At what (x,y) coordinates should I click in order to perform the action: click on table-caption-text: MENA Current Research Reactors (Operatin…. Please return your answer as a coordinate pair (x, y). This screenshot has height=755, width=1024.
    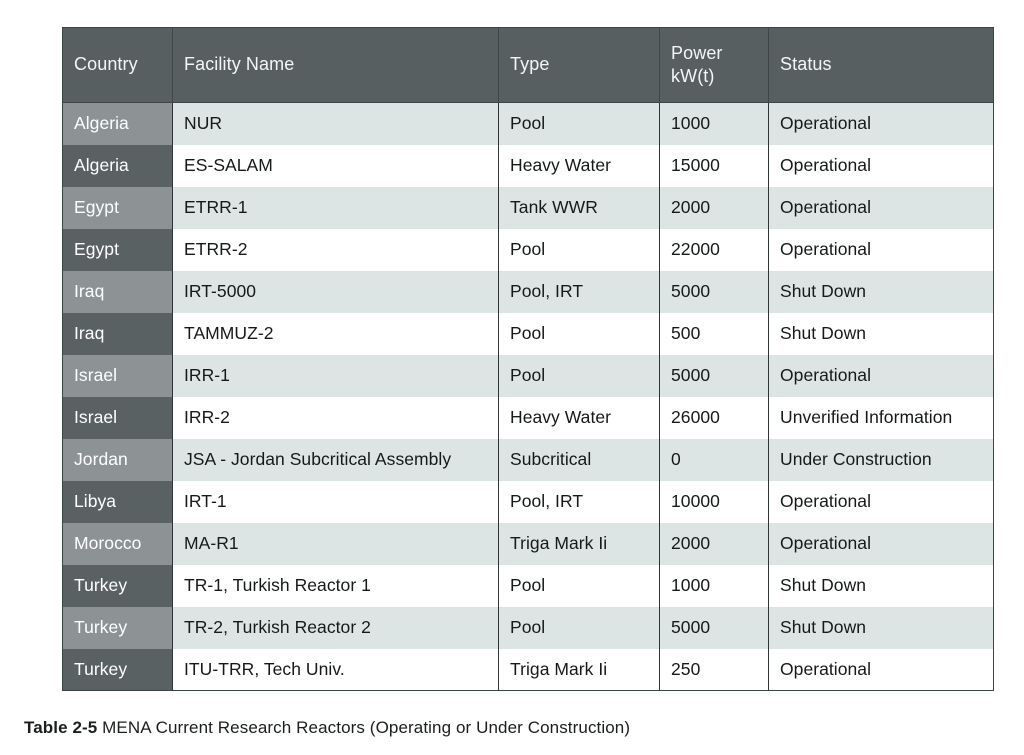
    Looking at the image, I should click on (366, 727).